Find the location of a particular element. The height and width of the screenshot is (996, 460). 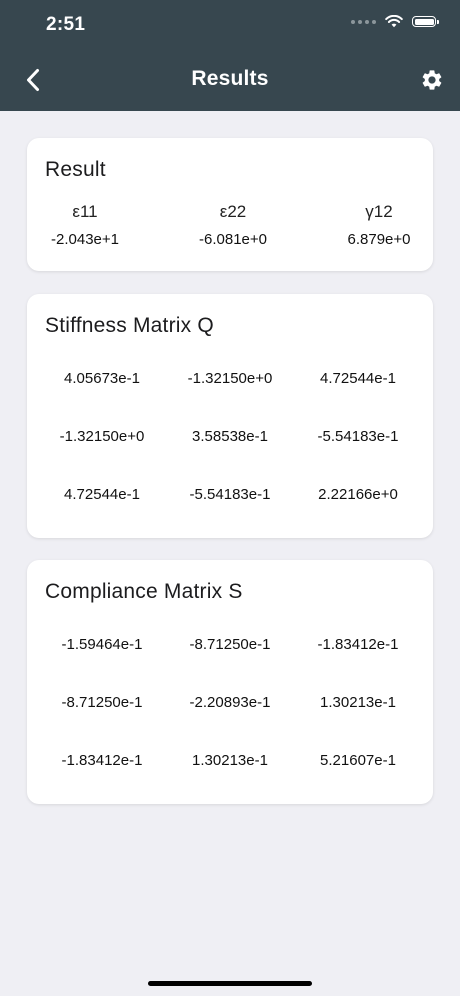

status-icons is located at coordinates (395, 21).